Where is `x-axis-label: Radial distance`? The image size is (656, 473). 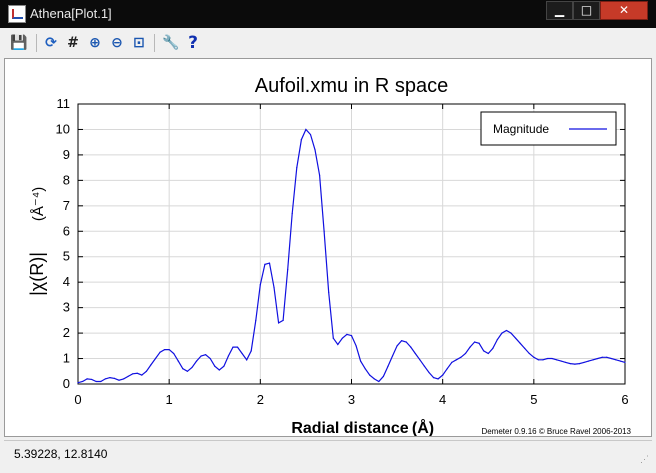
x-axis-label: Radial distance is located at coordinates (349, 428).